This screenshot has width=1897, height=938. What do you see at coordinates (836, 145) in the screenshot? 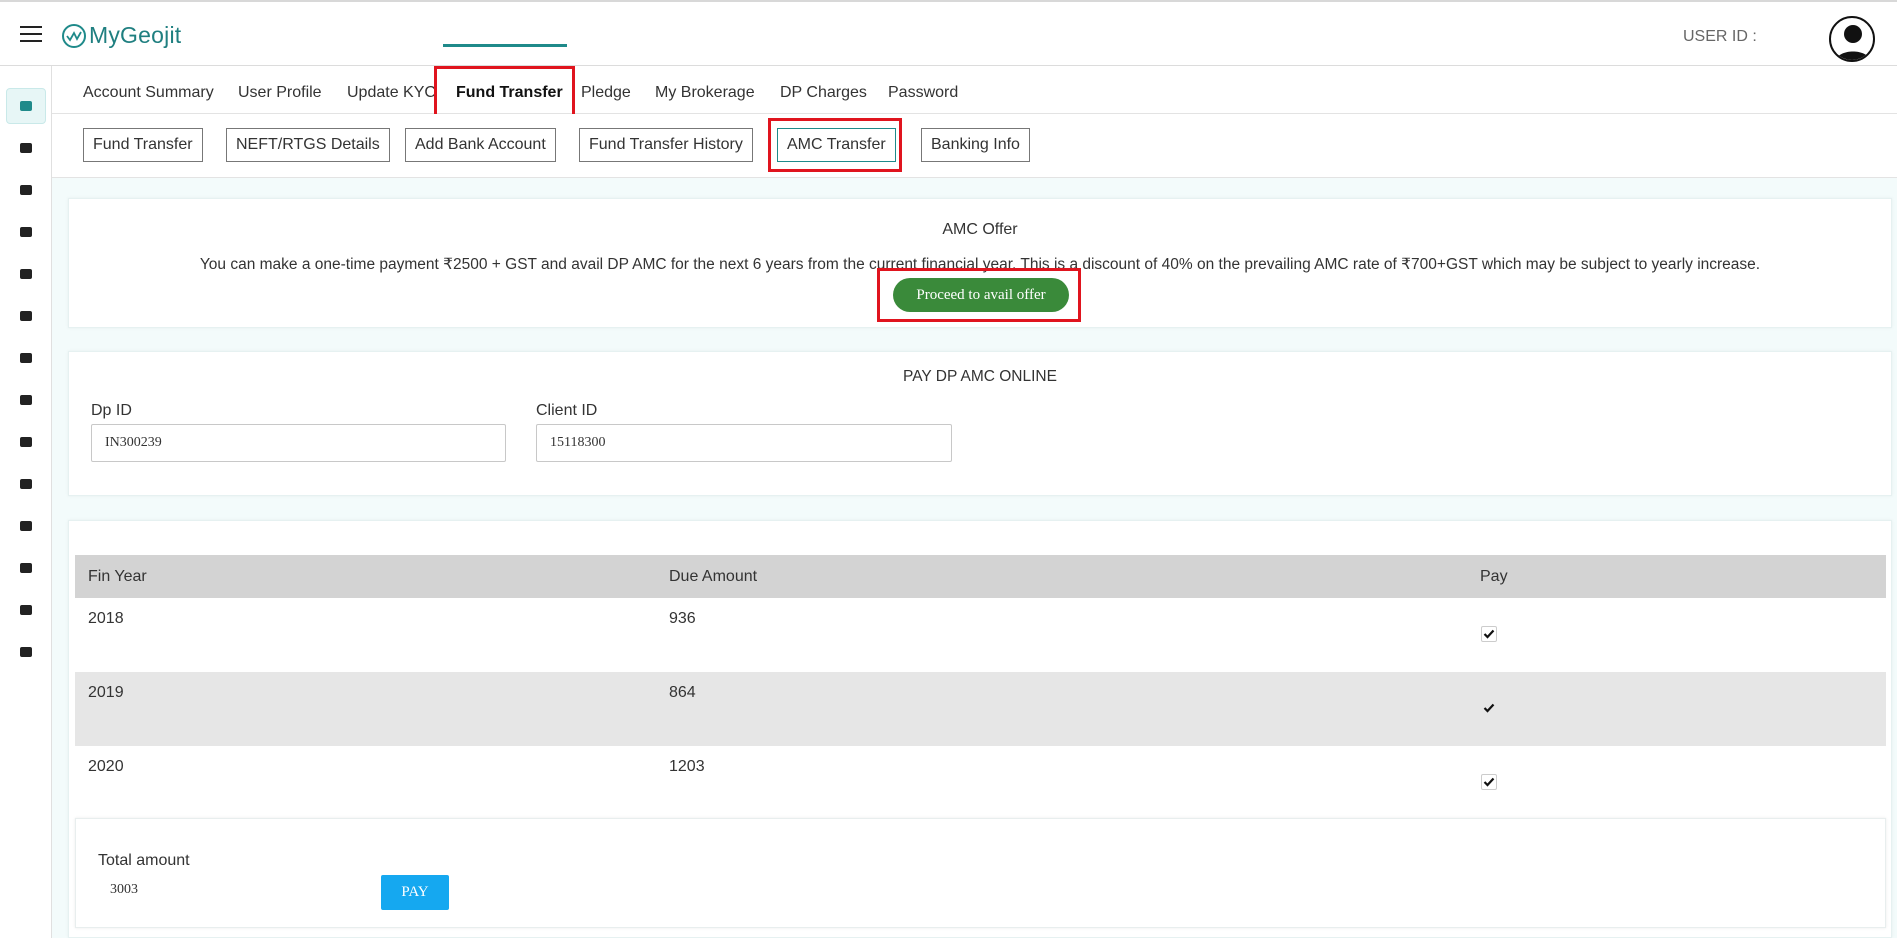
I see `subtab-amc-transfer: AMC Transfer` at bounding box center [836, 145].